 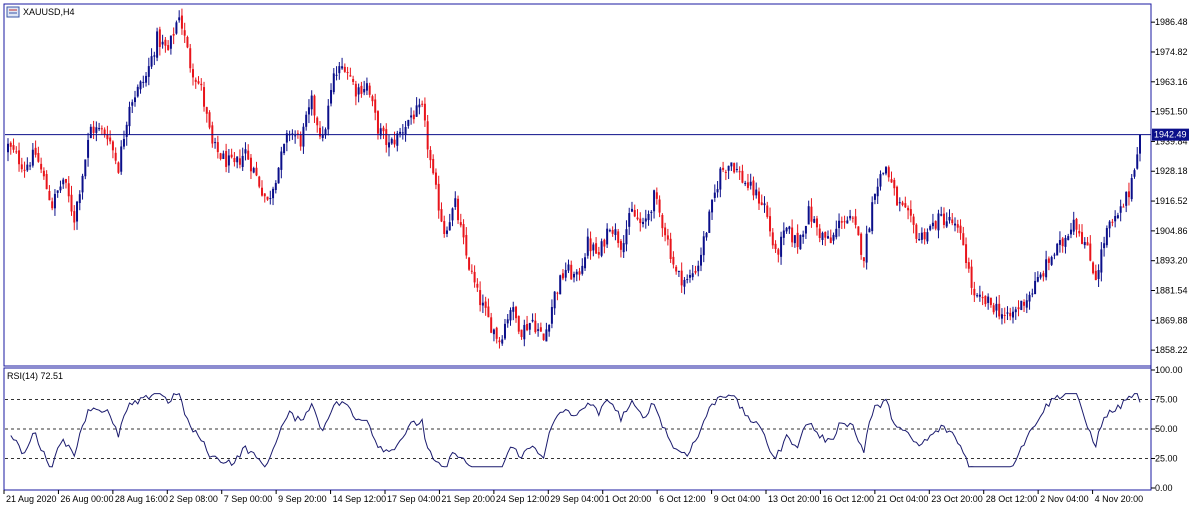 I want to click on time-tick-label: 17 Sep 04:00, so click(x=414, y=499).